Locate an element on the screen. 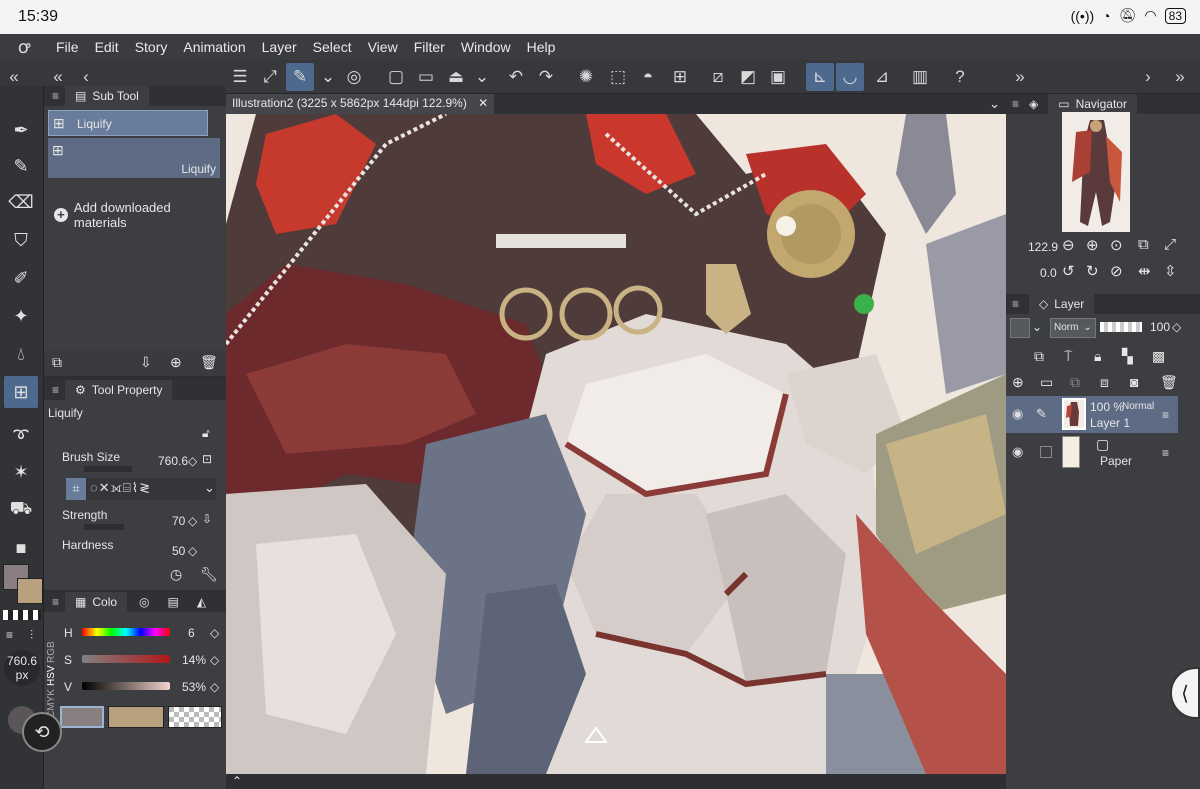  device-settings-icon: ▥ is located at coordinates (920, 77).